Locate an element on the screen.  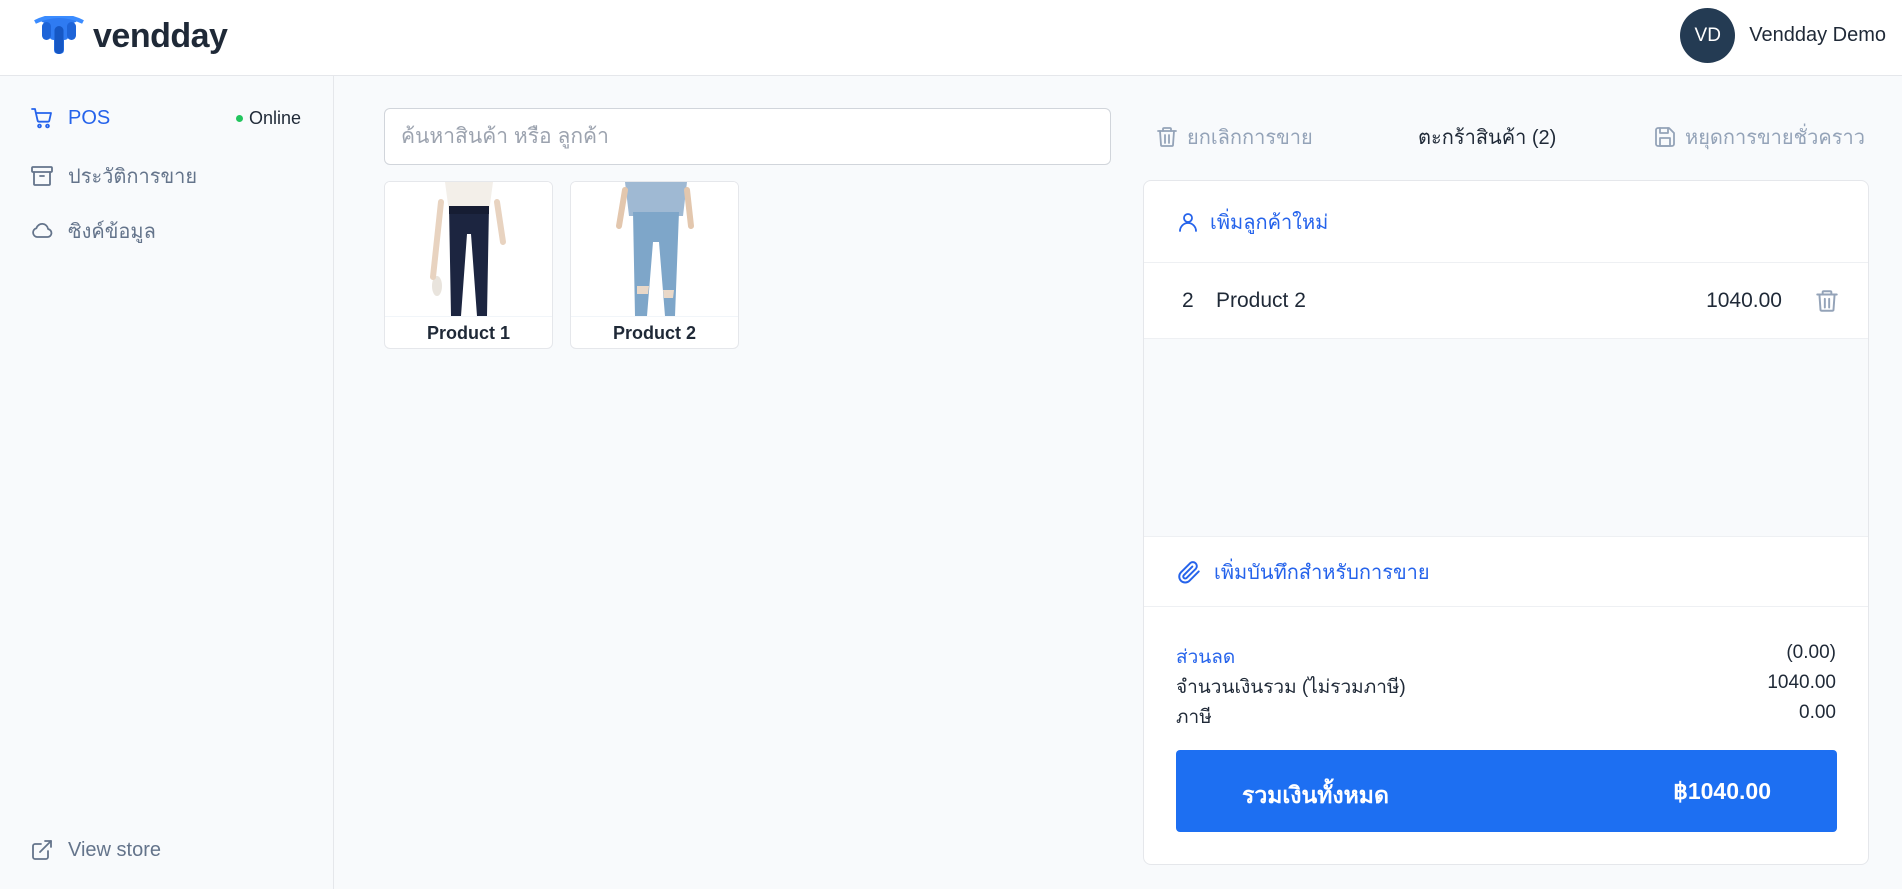
add-note-label: เพิ่มบันทึกสำหรับการขาย is located at coordinates (1322, 572).